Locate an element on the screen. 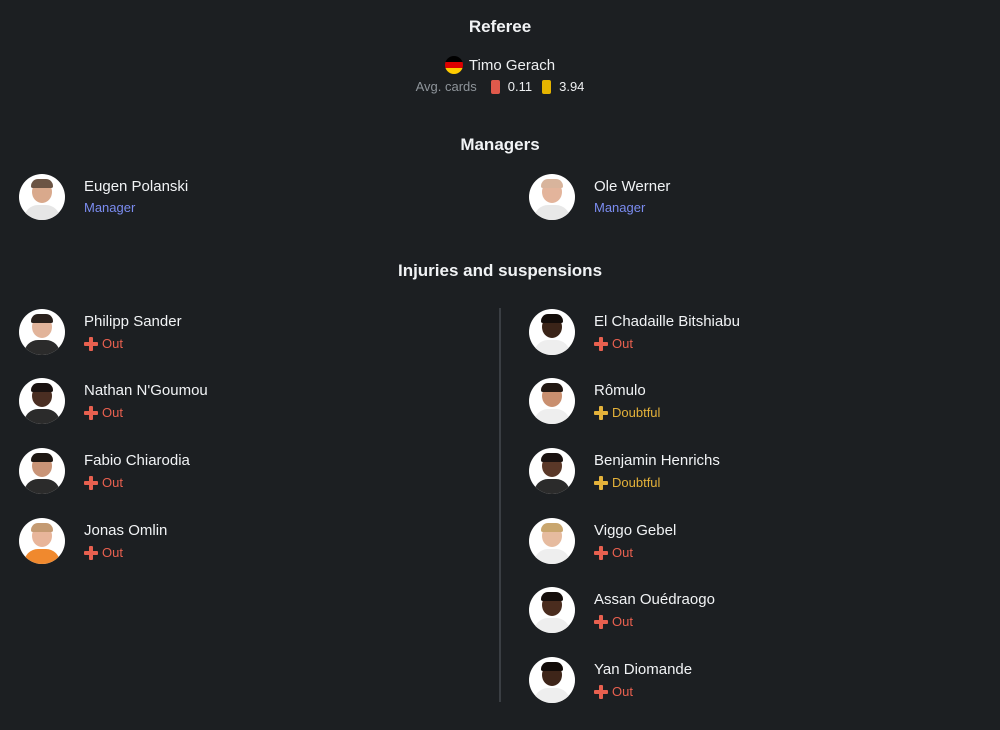 The height and width of the screenshot is (730, 1000). manager-name: Ole Werner is located at coordinates (632, 186).